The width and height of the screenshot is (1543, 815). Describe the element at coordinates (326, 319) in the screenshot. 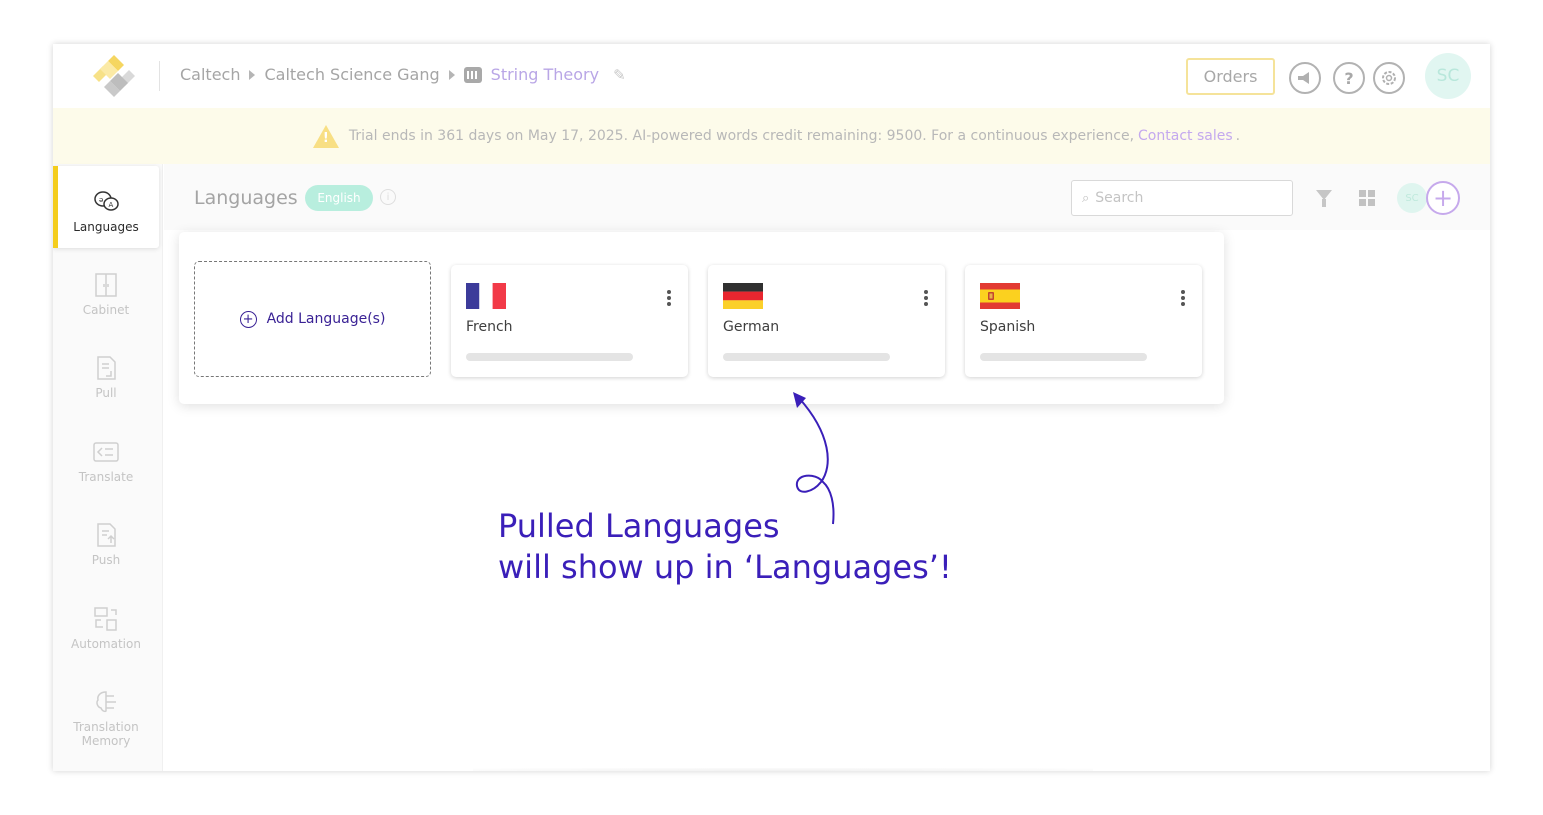

I see `add-language-label: Add Language(s)` at that location.